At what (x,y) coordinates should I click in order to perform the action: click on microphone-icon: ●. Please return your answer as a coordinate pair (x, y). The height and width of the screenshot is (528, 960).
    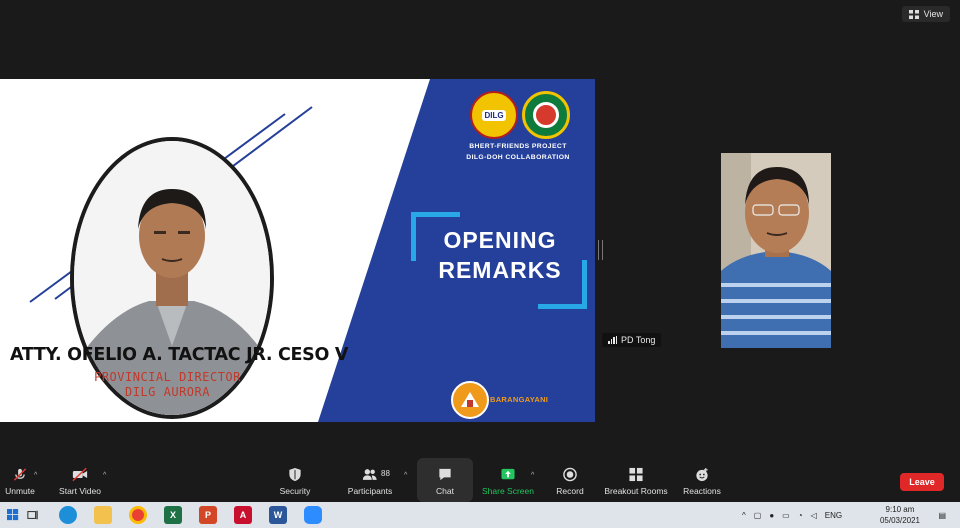
    Looking at the image, I should click on (771, 515).